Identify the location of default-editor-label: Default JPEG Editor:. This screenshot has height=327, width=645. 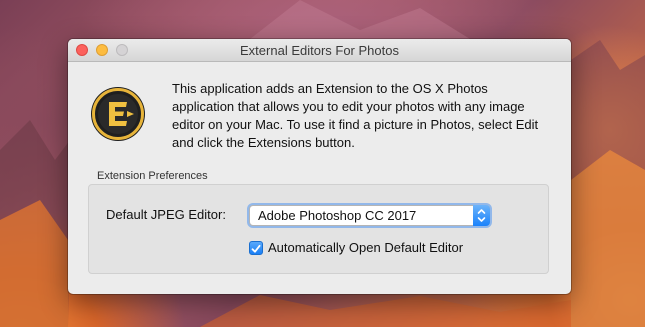
(166, 214).